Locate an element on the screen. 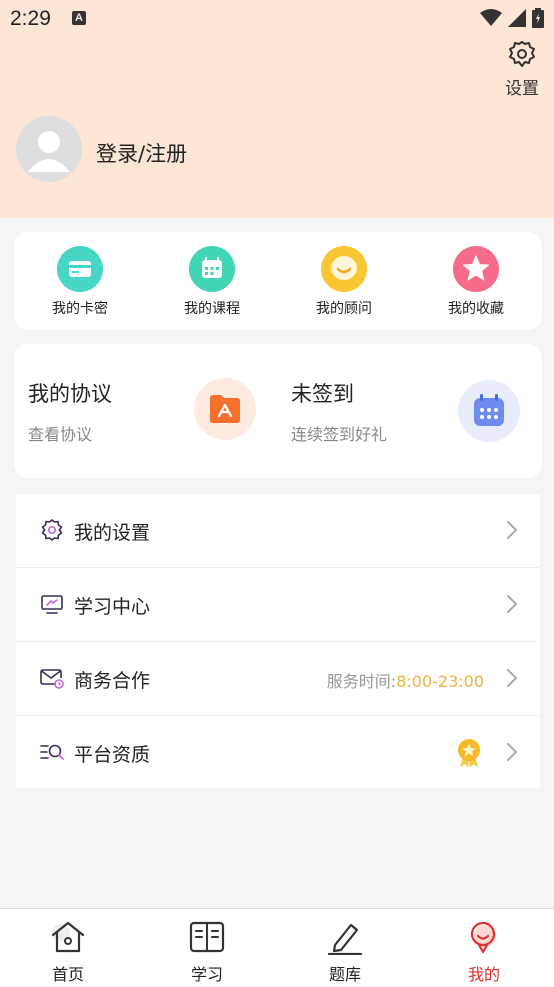 The width and height of the screenshot is (554, 987). medal-icon is located at coordinates (469, 753).